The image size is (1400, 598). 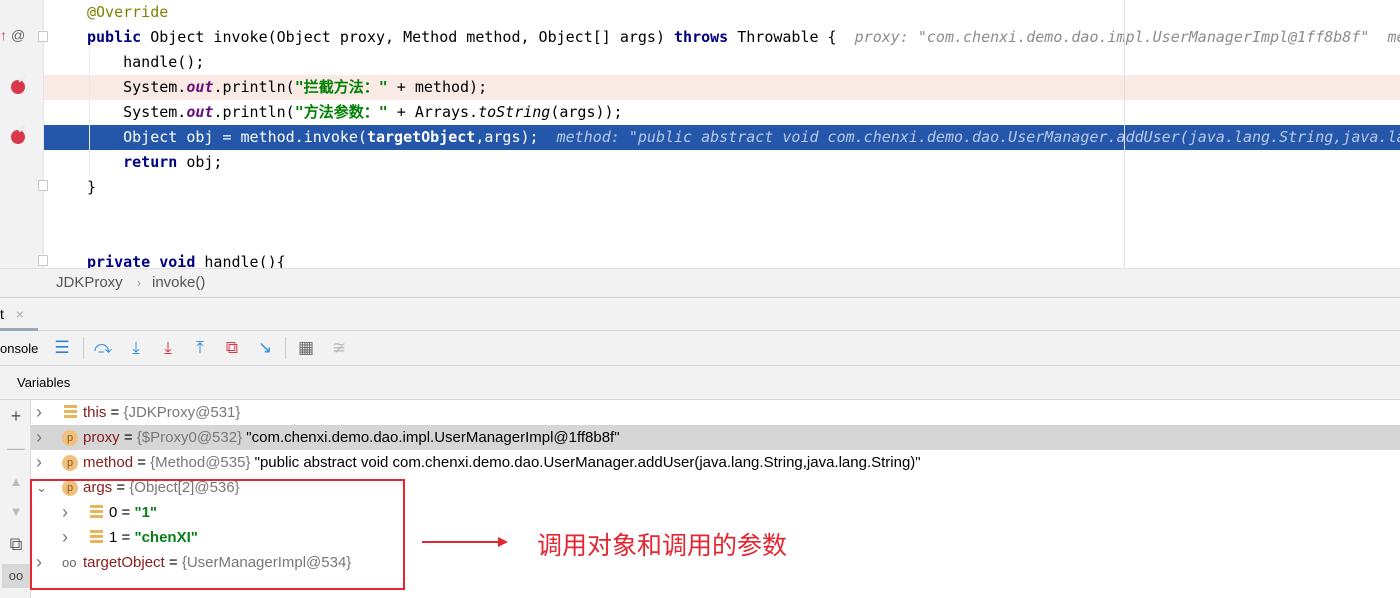 I want to click on console-tab: onsole, so click(x=19, y=348).